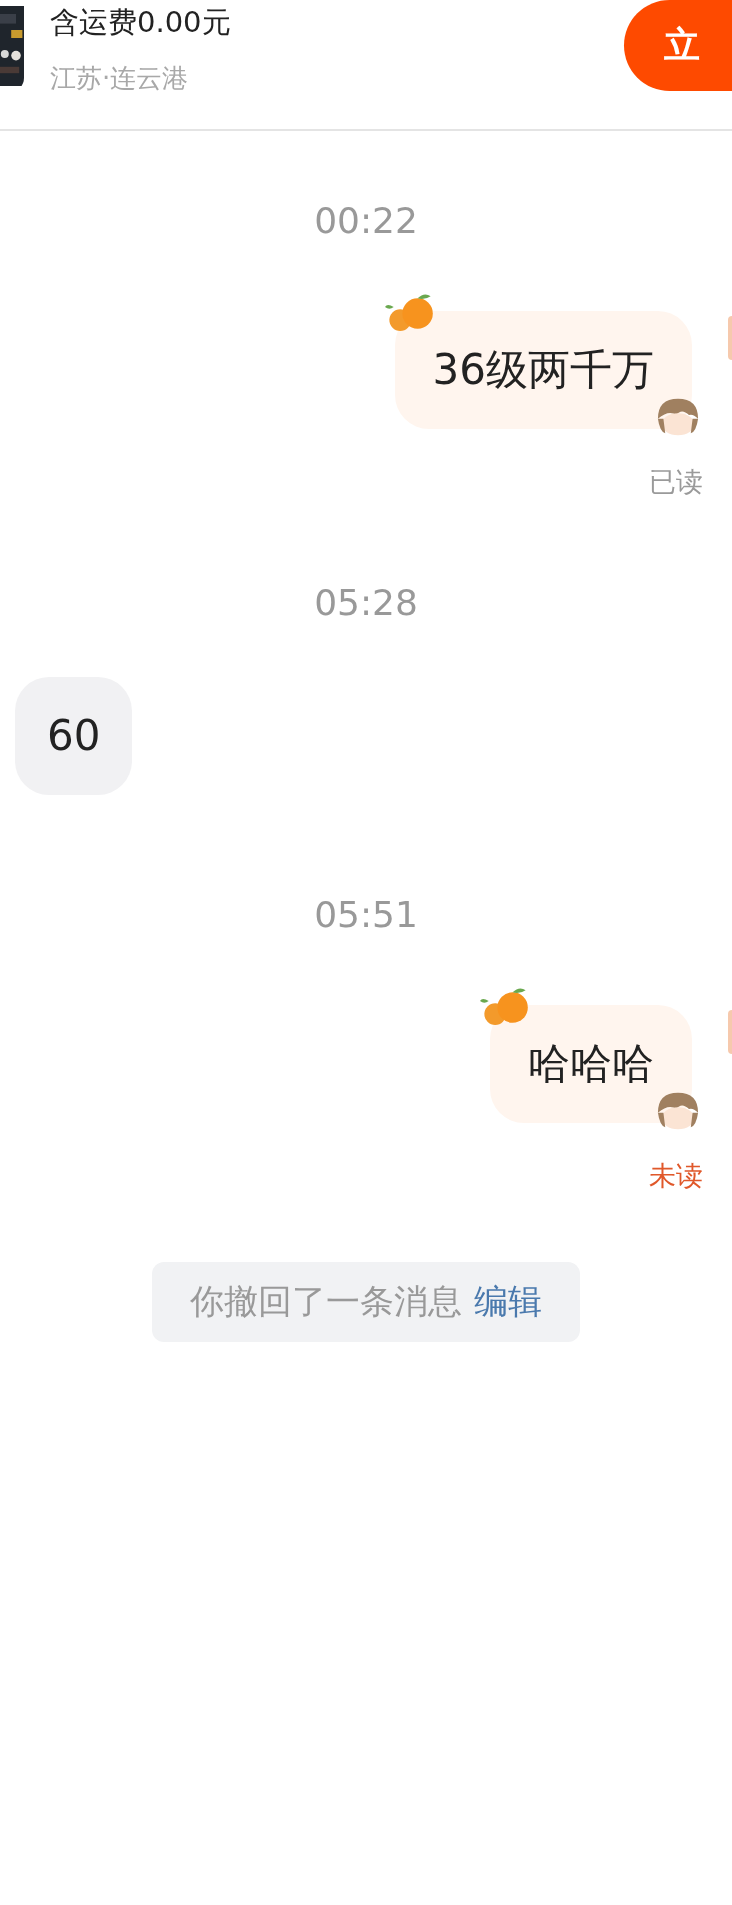 Image resolution: width=732 pixels, height=1905 pixels. Describe the element at coordinates (676, 482) in the screenshot. I see `read-status: 已读` at that location.